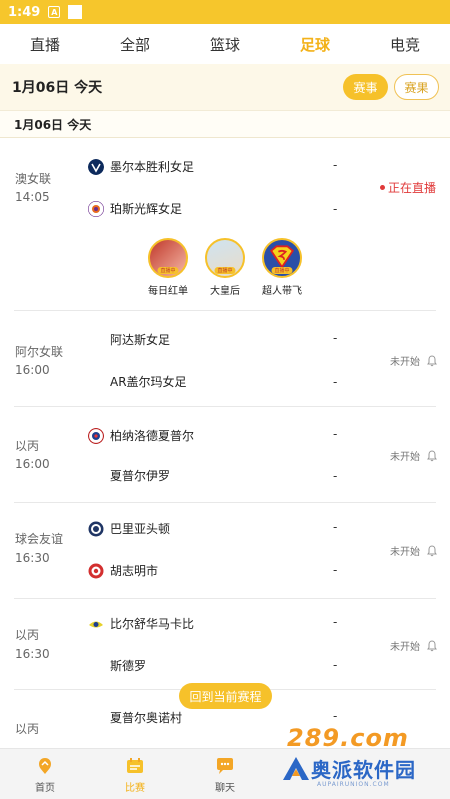  I want to click on live-dot-icon, so click(382, 187).